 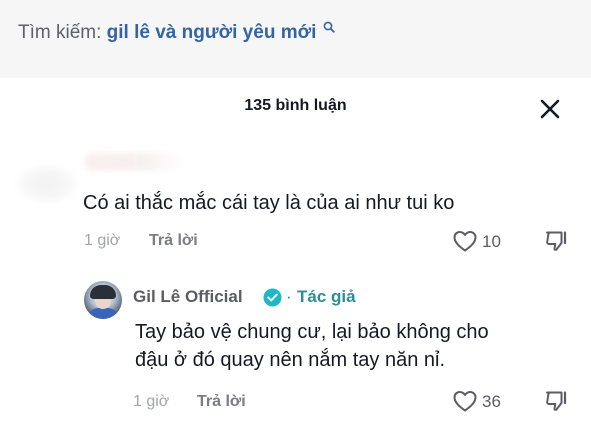 I want to click on comments-header: 135 bình luận, so click(x=295, y=108).